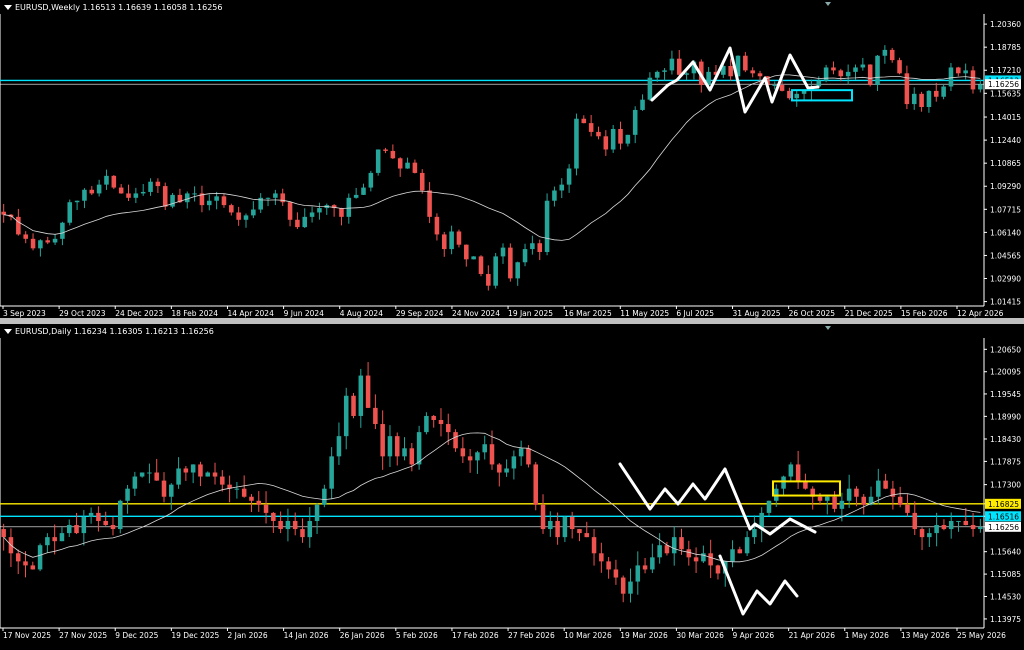  Describe the element at coordinates (417, 635) in the screenshot. I see `daily-x-tick-label: 5 Feb 2026` at that location.